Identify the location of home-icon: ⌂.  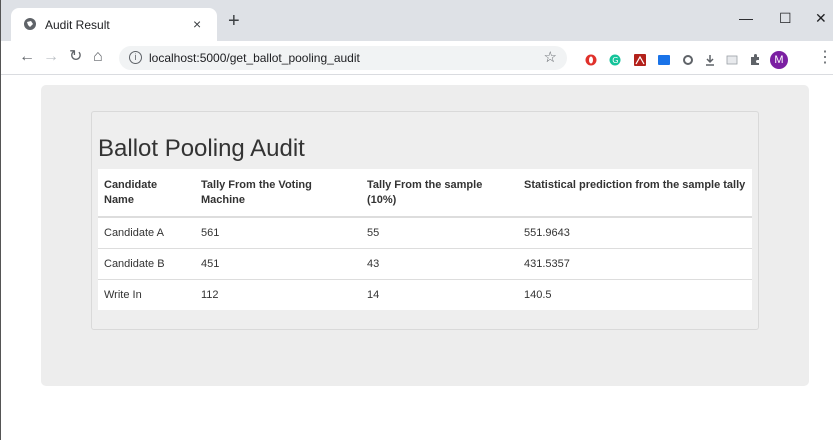
(98, 57).